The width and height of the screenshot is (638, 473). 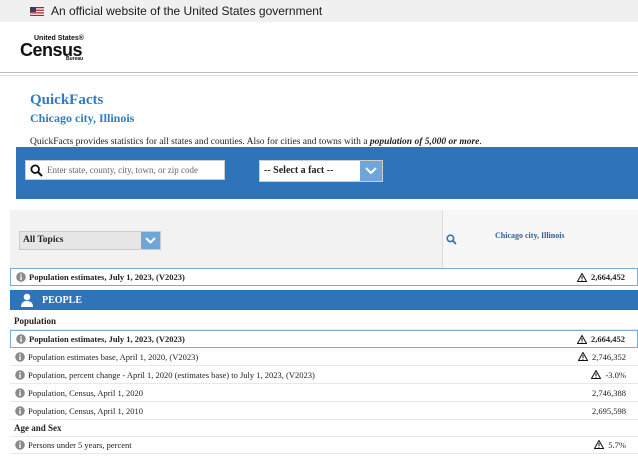 I want to click on row-label: Population, Census, April 1, 2010, so click(x=85, y=410).